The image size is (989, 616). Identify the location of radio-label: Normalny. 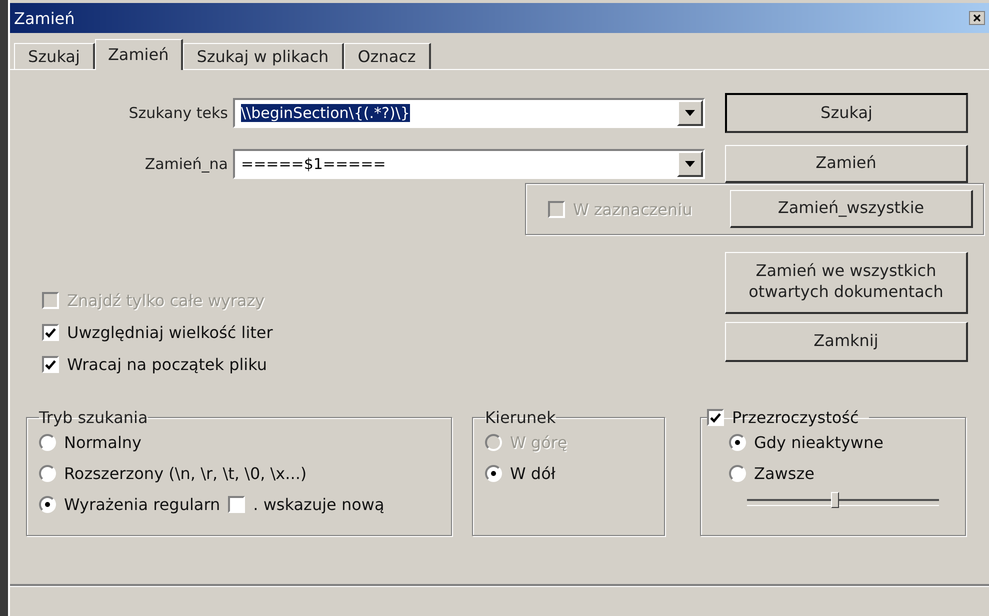
(103, 442).